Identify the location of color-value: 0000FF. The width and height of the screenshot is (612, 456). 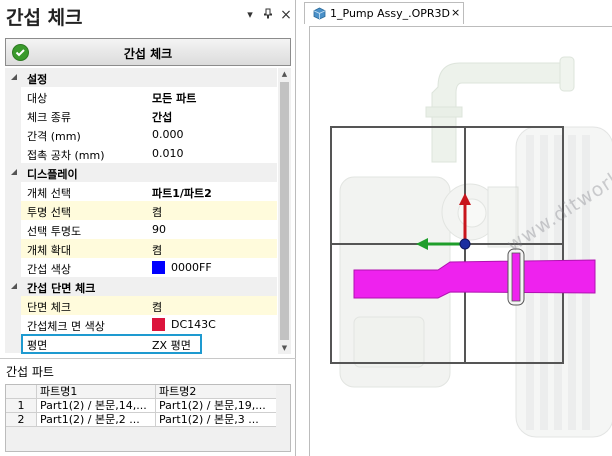
(191, 267).